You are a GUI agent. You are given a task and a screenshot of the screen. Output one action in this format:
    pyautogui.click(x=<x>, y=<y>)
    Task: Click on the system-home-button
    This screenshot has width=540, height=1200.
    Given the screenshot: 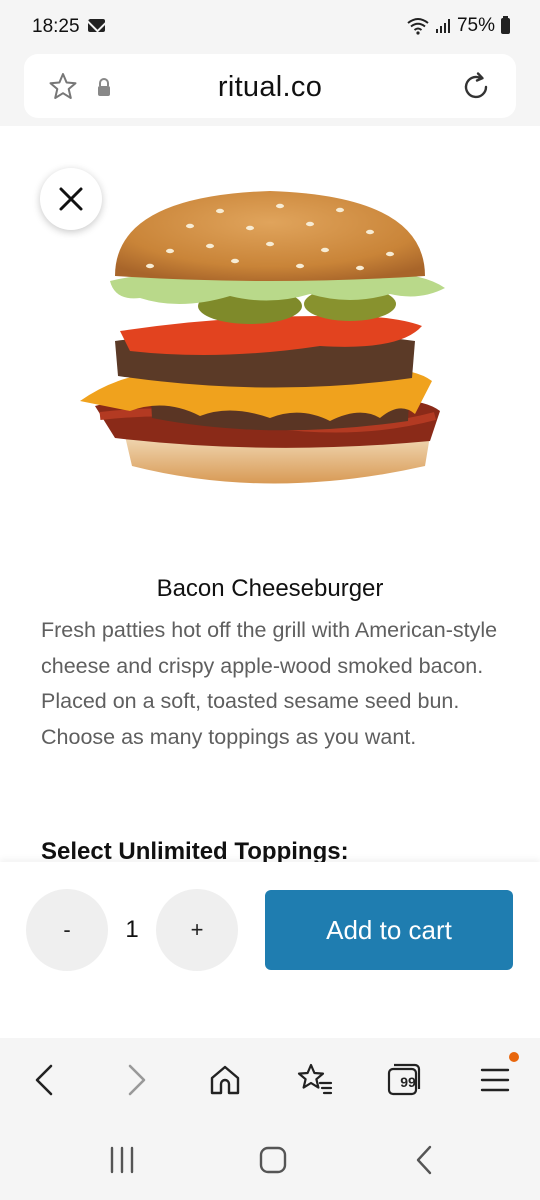 What is the action you would take?
    pyautogui.click(x=273, y=1160)
    